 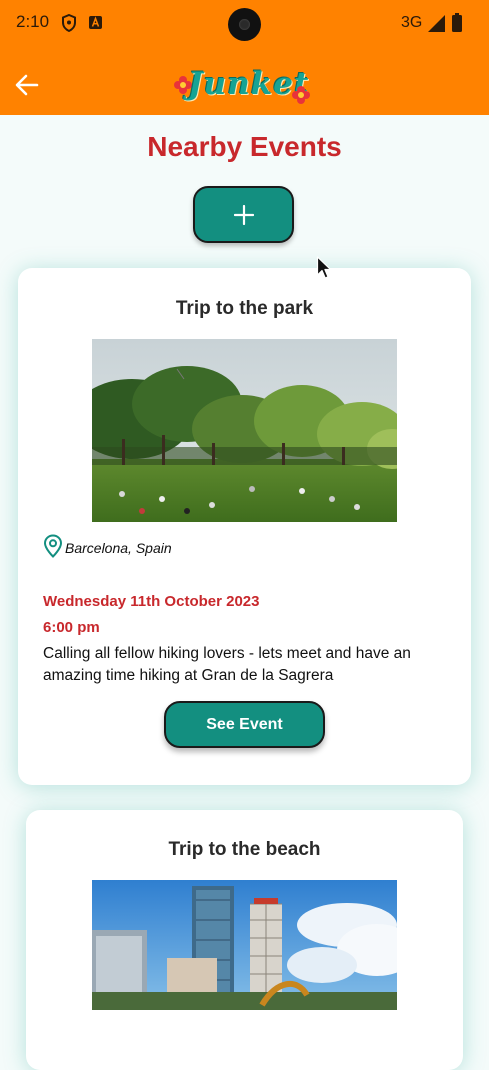 What do you see at coordinates (244, 945) in the screenshot?
I see `event-image-beach` at bounding box center [244, 945].